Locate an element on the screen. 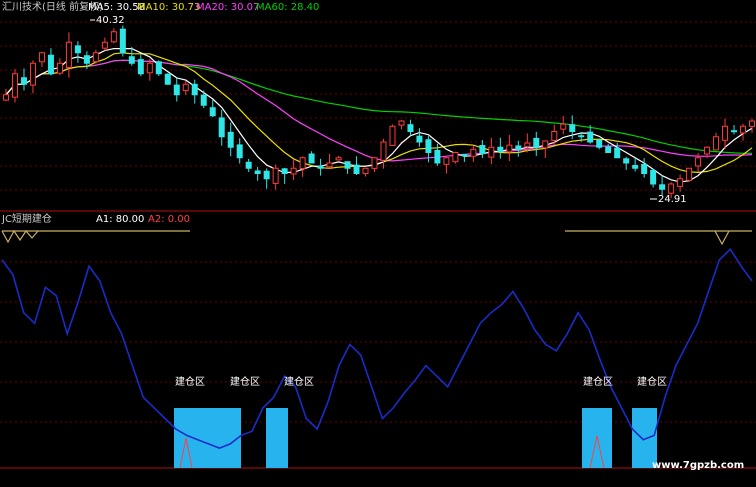 This screenshot has height=487, width=756. ma60-label: MA60: 28.40 is located at coordinates (287, 7).